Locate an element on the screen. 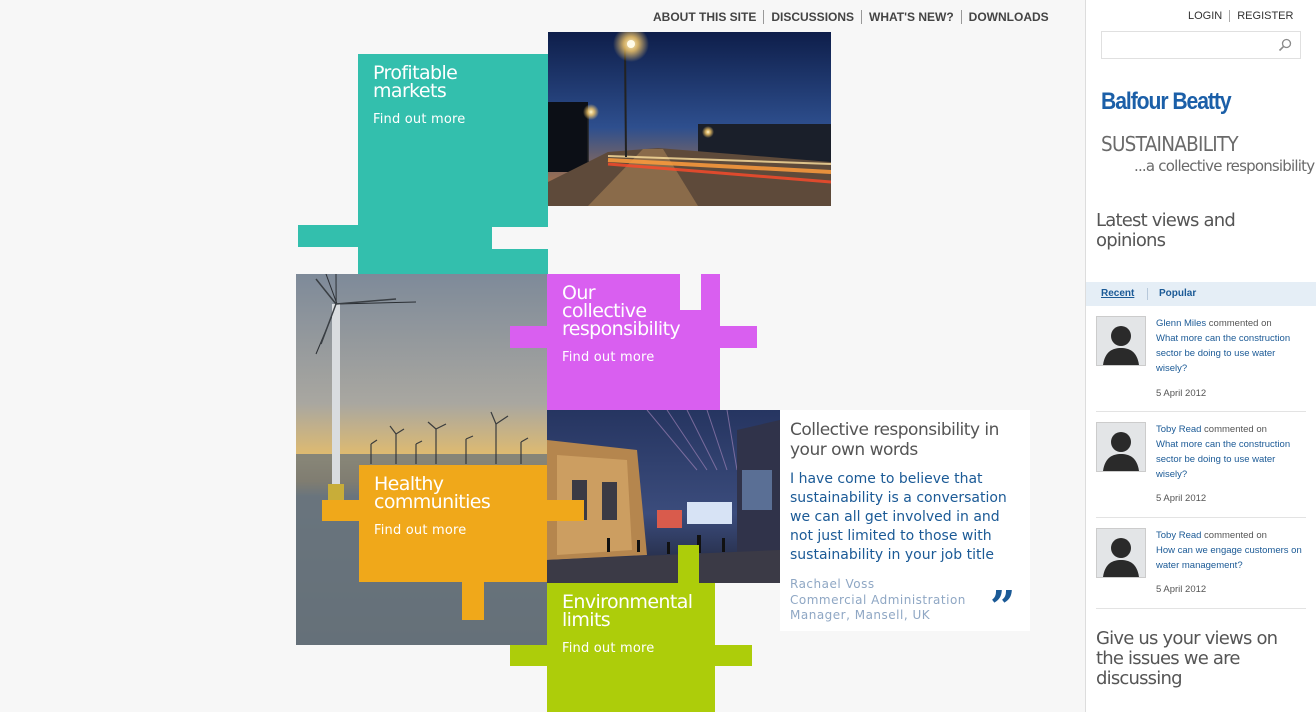 This screenshot has height=712, width=1316. search-icon is located at coordinates (1285, 45).